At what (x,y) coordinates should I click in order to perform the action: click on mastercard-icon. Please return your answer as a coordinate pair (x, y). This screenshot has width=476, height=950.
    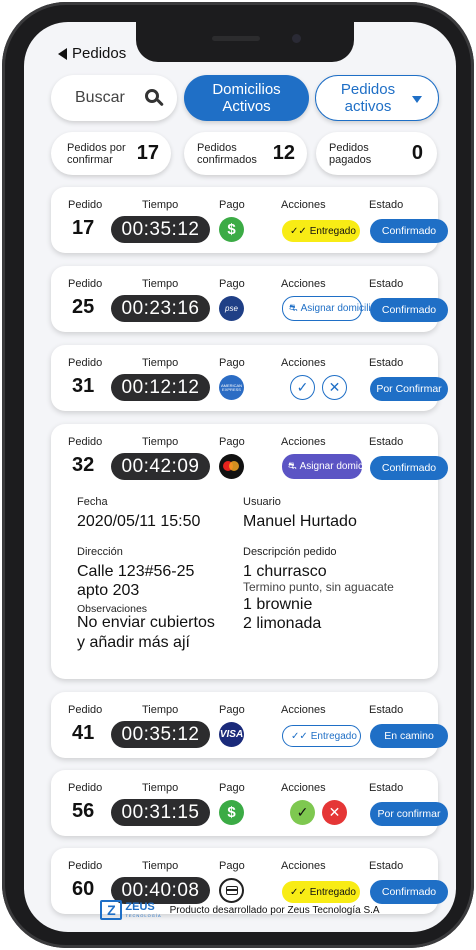
    Looking at the image, I should click on (231, 466).